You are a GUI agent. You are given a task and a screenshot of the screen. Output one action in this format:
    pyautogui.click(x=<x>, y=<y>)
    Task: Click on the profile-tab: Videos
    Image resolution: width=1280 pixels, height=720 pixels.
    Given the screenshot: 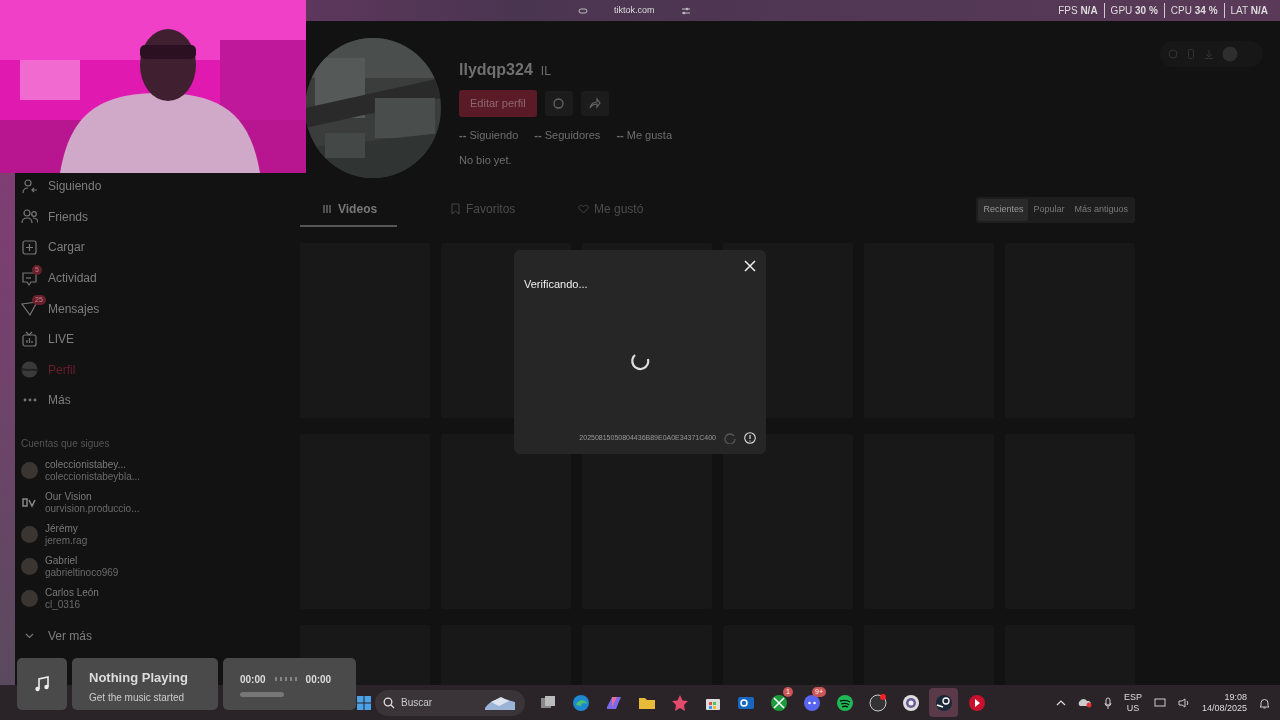 What is the action you would take?
    pyautogui.click(x=348, y=210)
    